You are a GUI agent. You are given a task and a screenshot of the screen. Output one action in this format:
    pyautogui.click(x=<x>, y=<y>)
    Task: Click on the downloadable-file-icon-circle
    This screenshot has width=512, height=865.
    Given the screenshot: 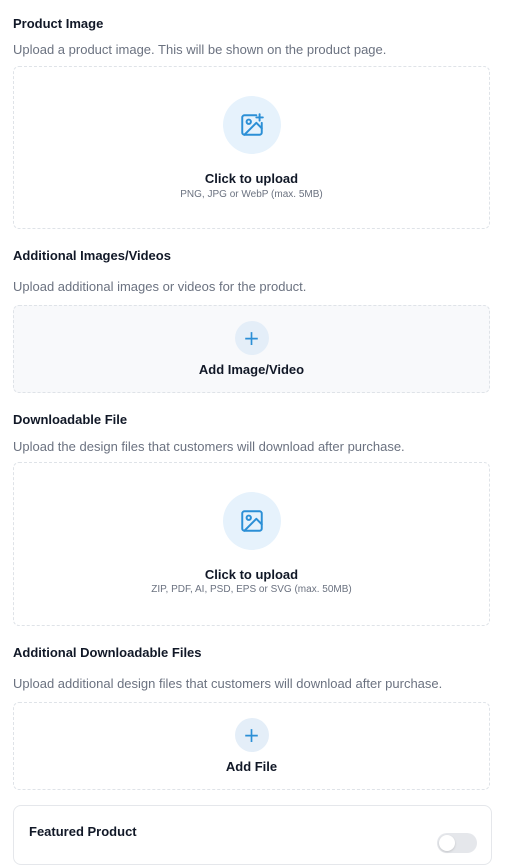 What is the action you would take?
    pyautogui.click(x=251, y=521)
    